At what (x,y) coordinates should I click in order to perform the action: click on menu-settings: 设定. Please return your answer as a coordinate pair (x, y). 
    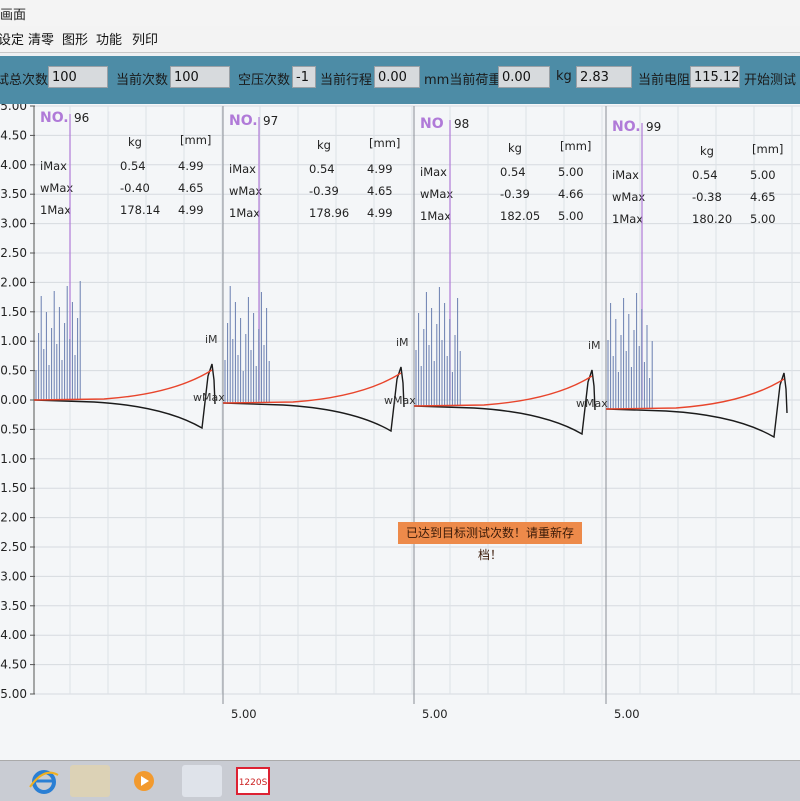
    Looking at the image, I should click on (12, 38).